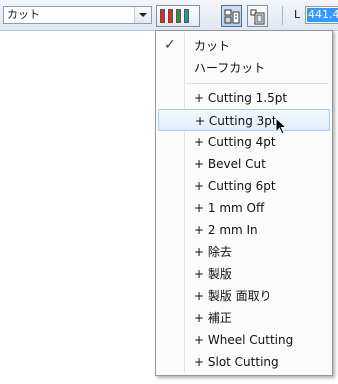 This screenshot has width=338, height=384. I want to click on combo-dropdown-button, so click(142, 15).